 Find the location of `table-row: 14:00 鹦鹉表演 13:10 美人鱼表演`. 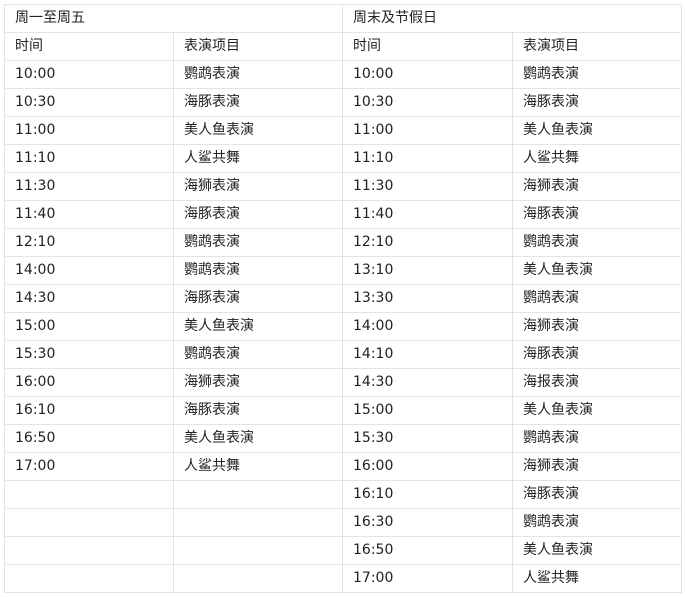

table-row: 14:00 鹦鹉表演 13:10 美人鱼表演 is located at coordinates (343, 270).